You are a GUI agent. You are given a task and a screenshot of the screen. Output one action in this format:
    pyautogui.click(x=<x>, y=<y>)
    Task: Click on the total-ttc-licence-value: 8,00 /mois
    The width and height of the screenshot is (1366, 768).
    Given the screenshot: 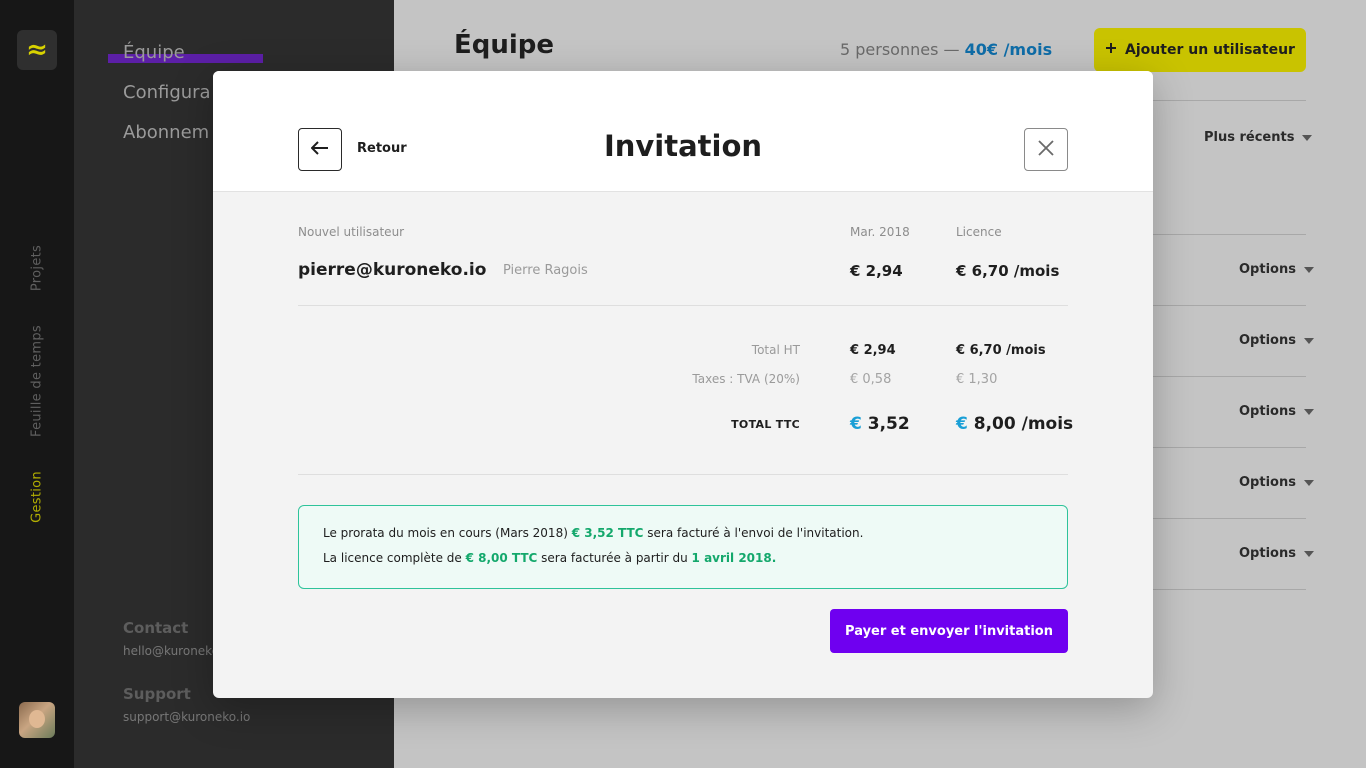 What is the action you would take?
    pyautogui.click(x=1020, y=424)
    